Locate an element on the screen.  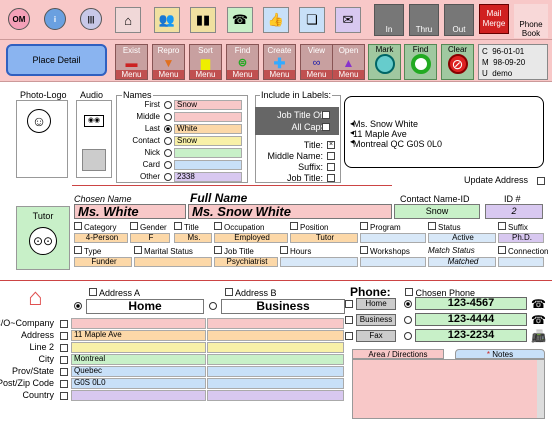
address-a-icon is located at coordinates (93, 292).